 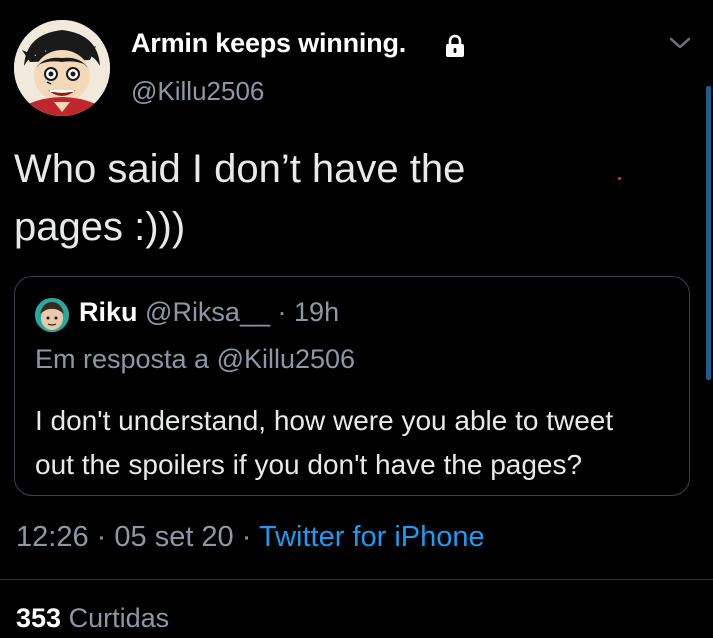 I want to click on reply-context: Em resposta a @Killu2506, so click(x=195, y=359).